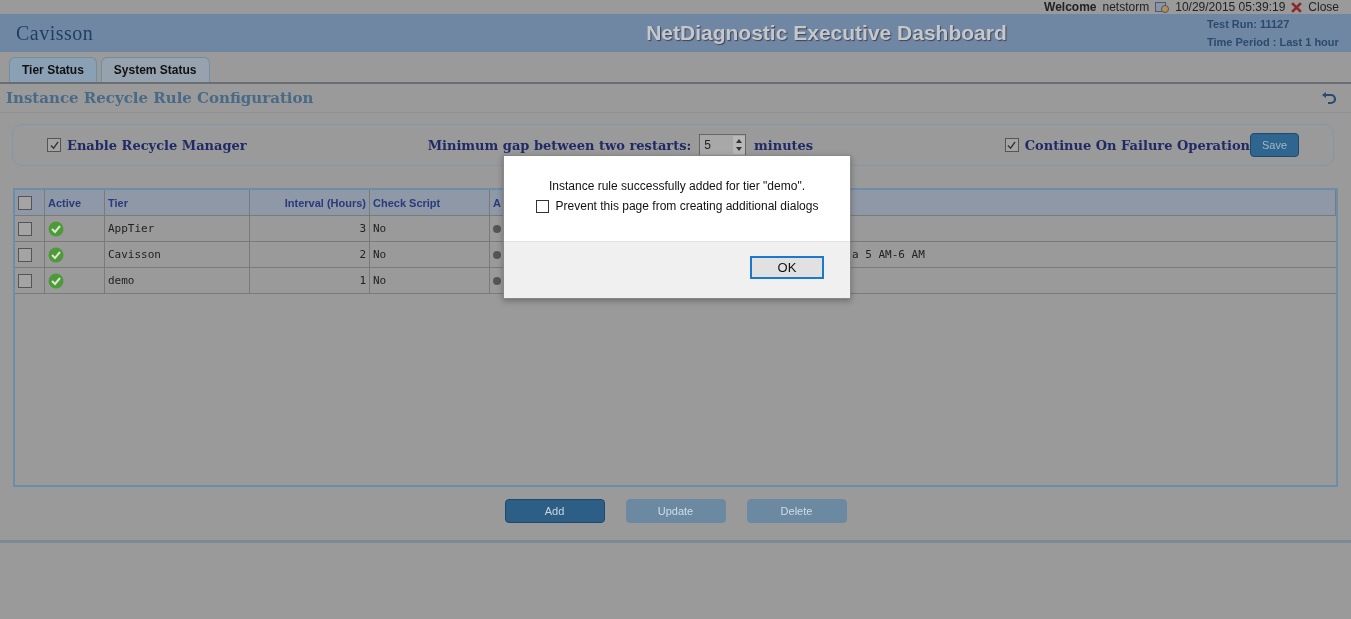  What do you see at coordinates (826, 33) in the screenshot?
I see `dashboard-title: NetDiagnostic Executive Dashboard` at bounding box center [826, 33].